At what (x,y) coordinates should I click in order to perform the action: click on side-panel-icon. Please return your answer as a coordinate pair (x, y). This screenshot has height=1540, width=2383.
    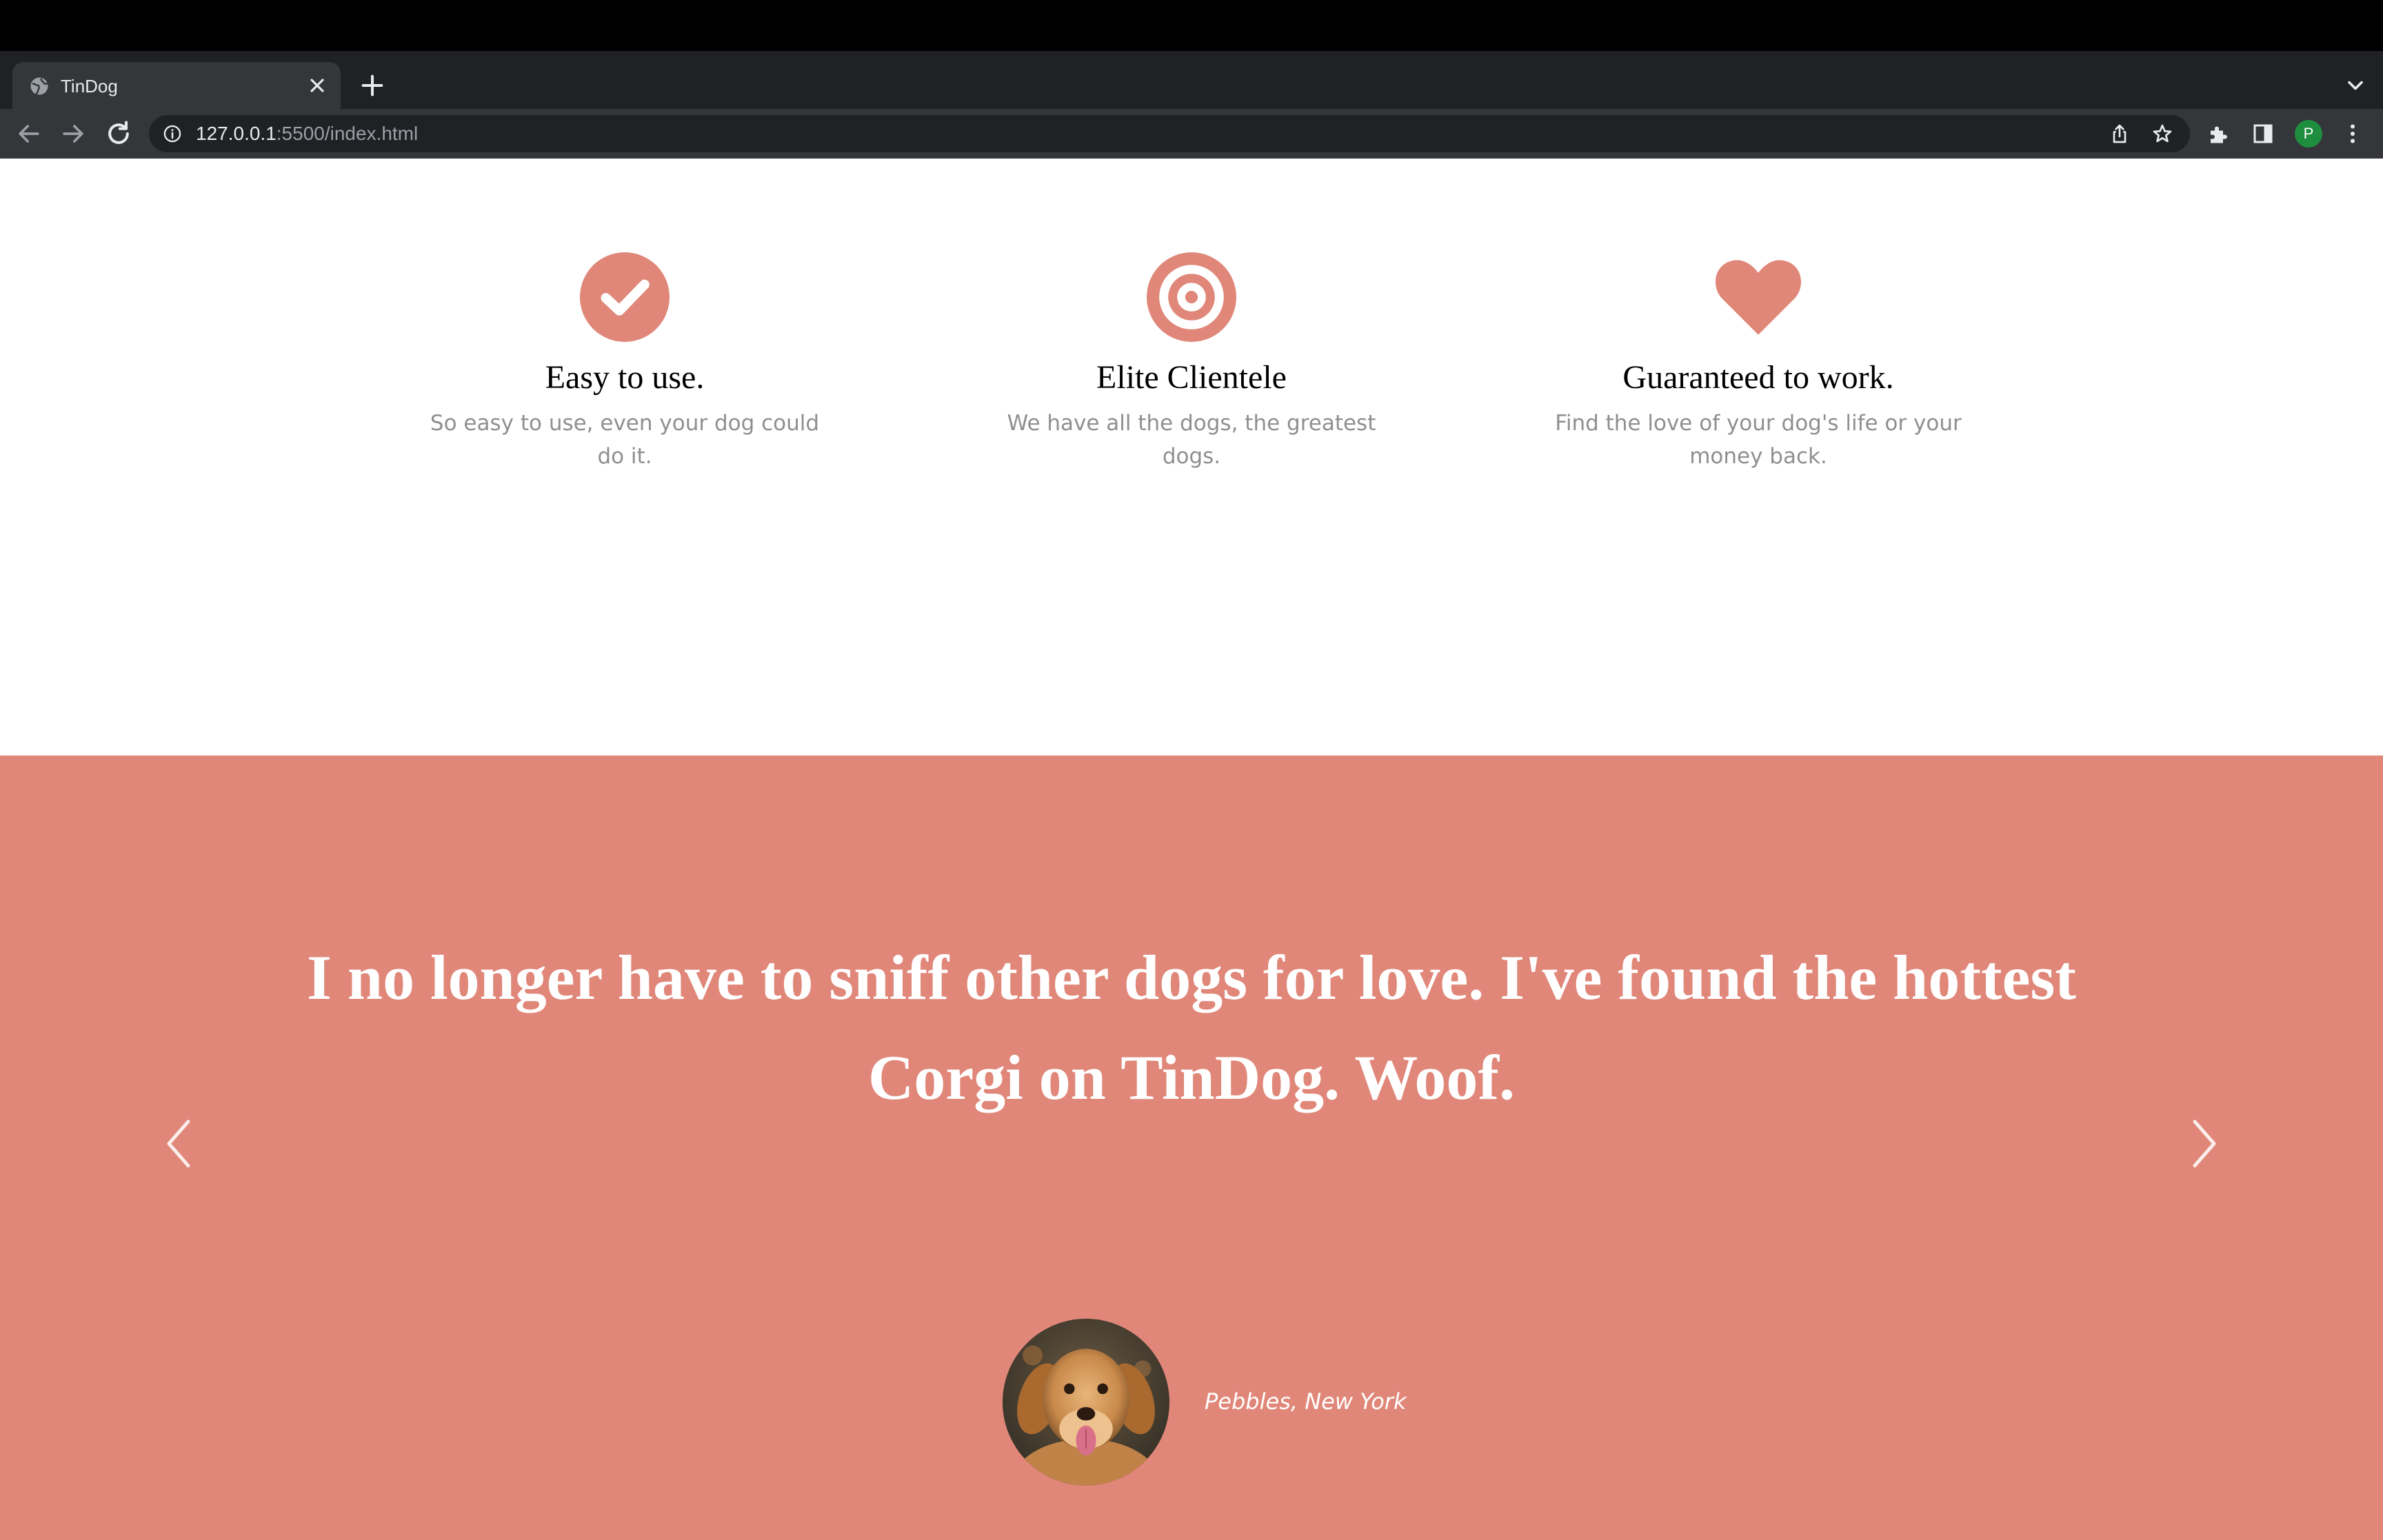
    Looking at the image, I should click on (2263, 134).